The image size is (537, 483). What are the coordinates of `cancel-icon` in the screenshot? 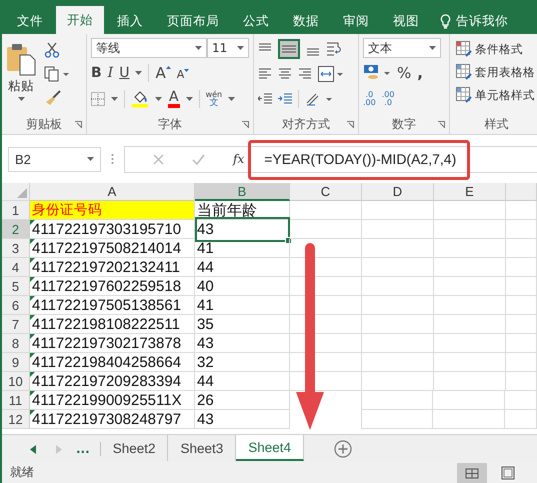 It's located at (158, 159).